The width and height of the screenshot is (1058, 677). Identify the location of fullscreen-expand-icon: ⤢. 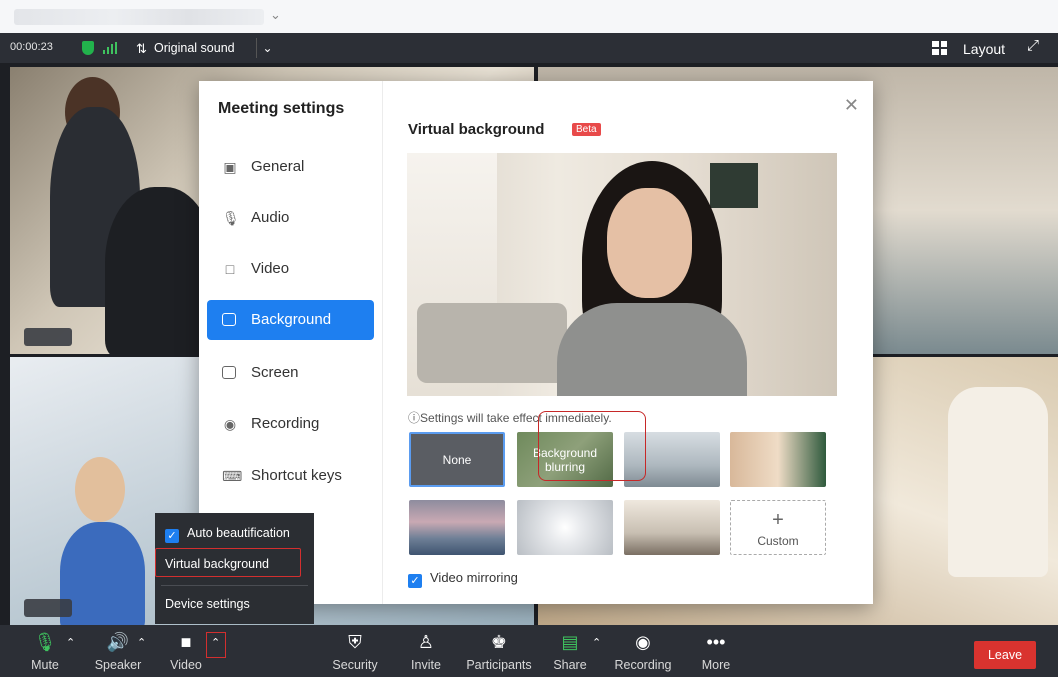
(1033, 45).